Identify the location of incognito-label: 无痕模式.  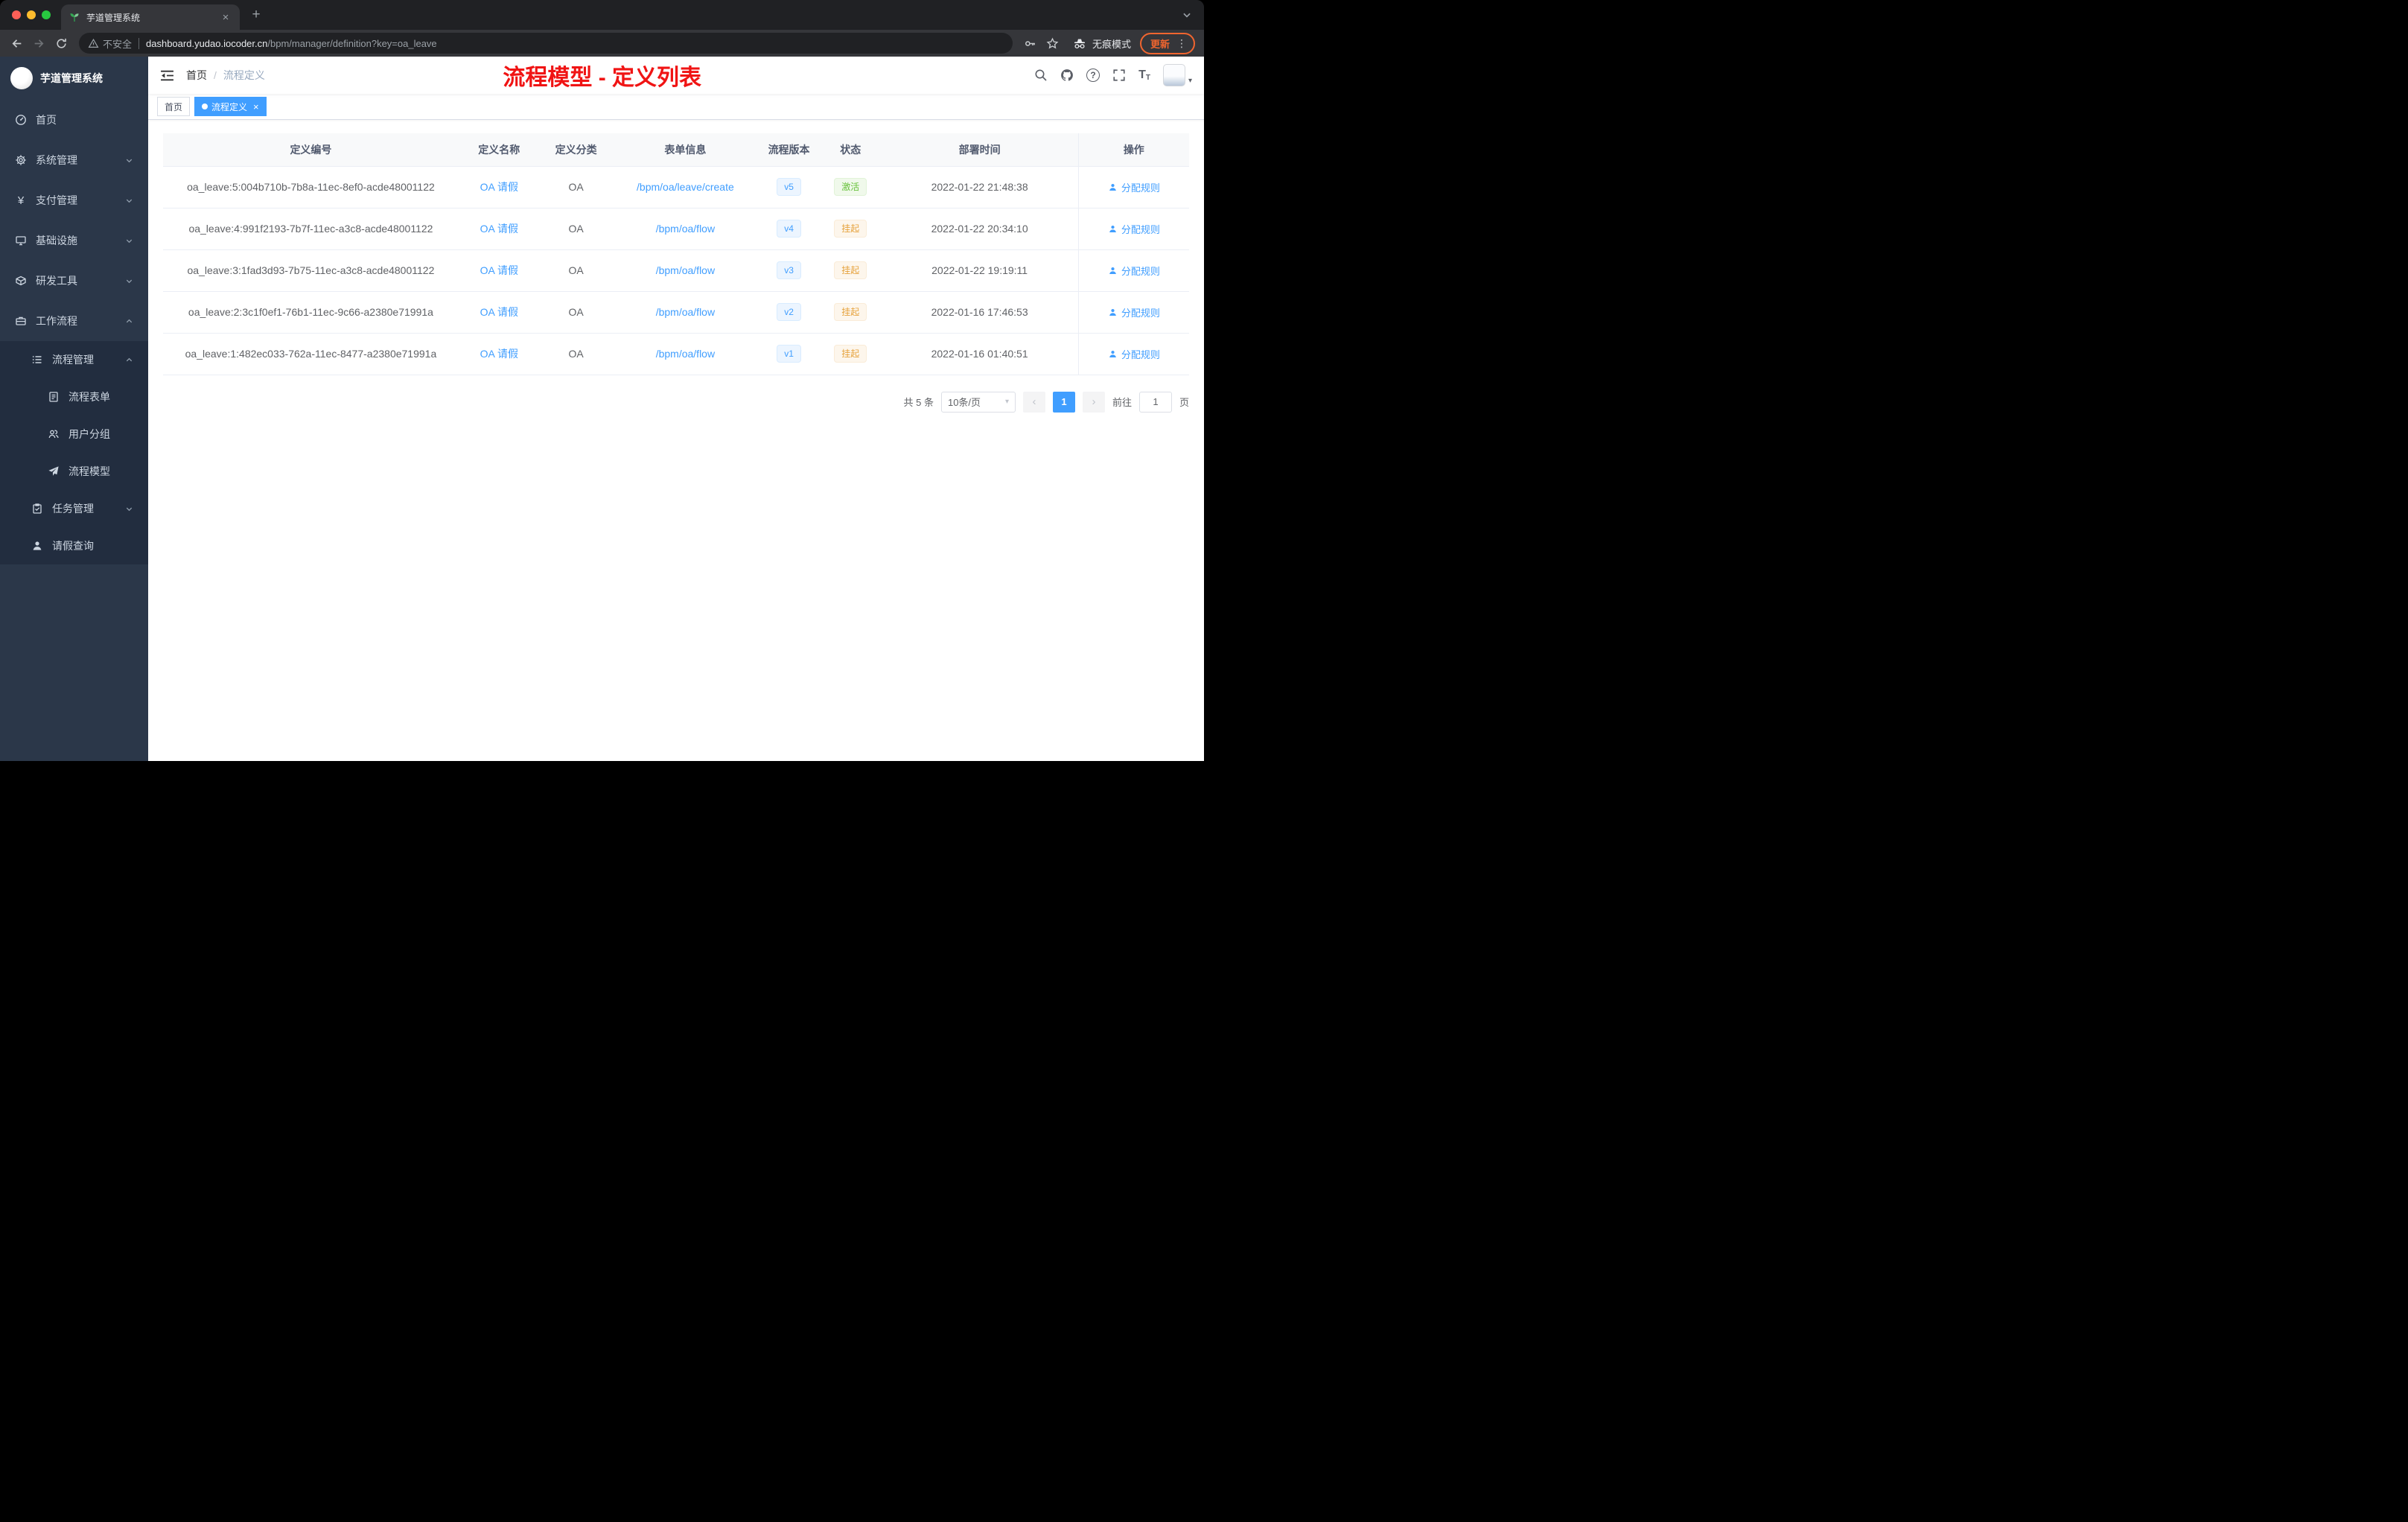
(1111, 44).